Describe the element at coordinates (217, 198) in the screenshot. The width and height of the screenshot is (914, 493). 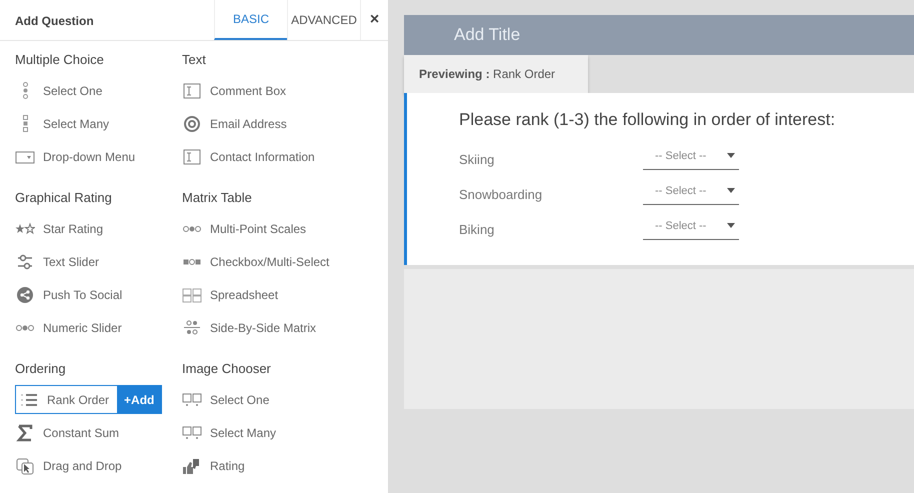
I see `section-heading: Matrix Table` at that location.